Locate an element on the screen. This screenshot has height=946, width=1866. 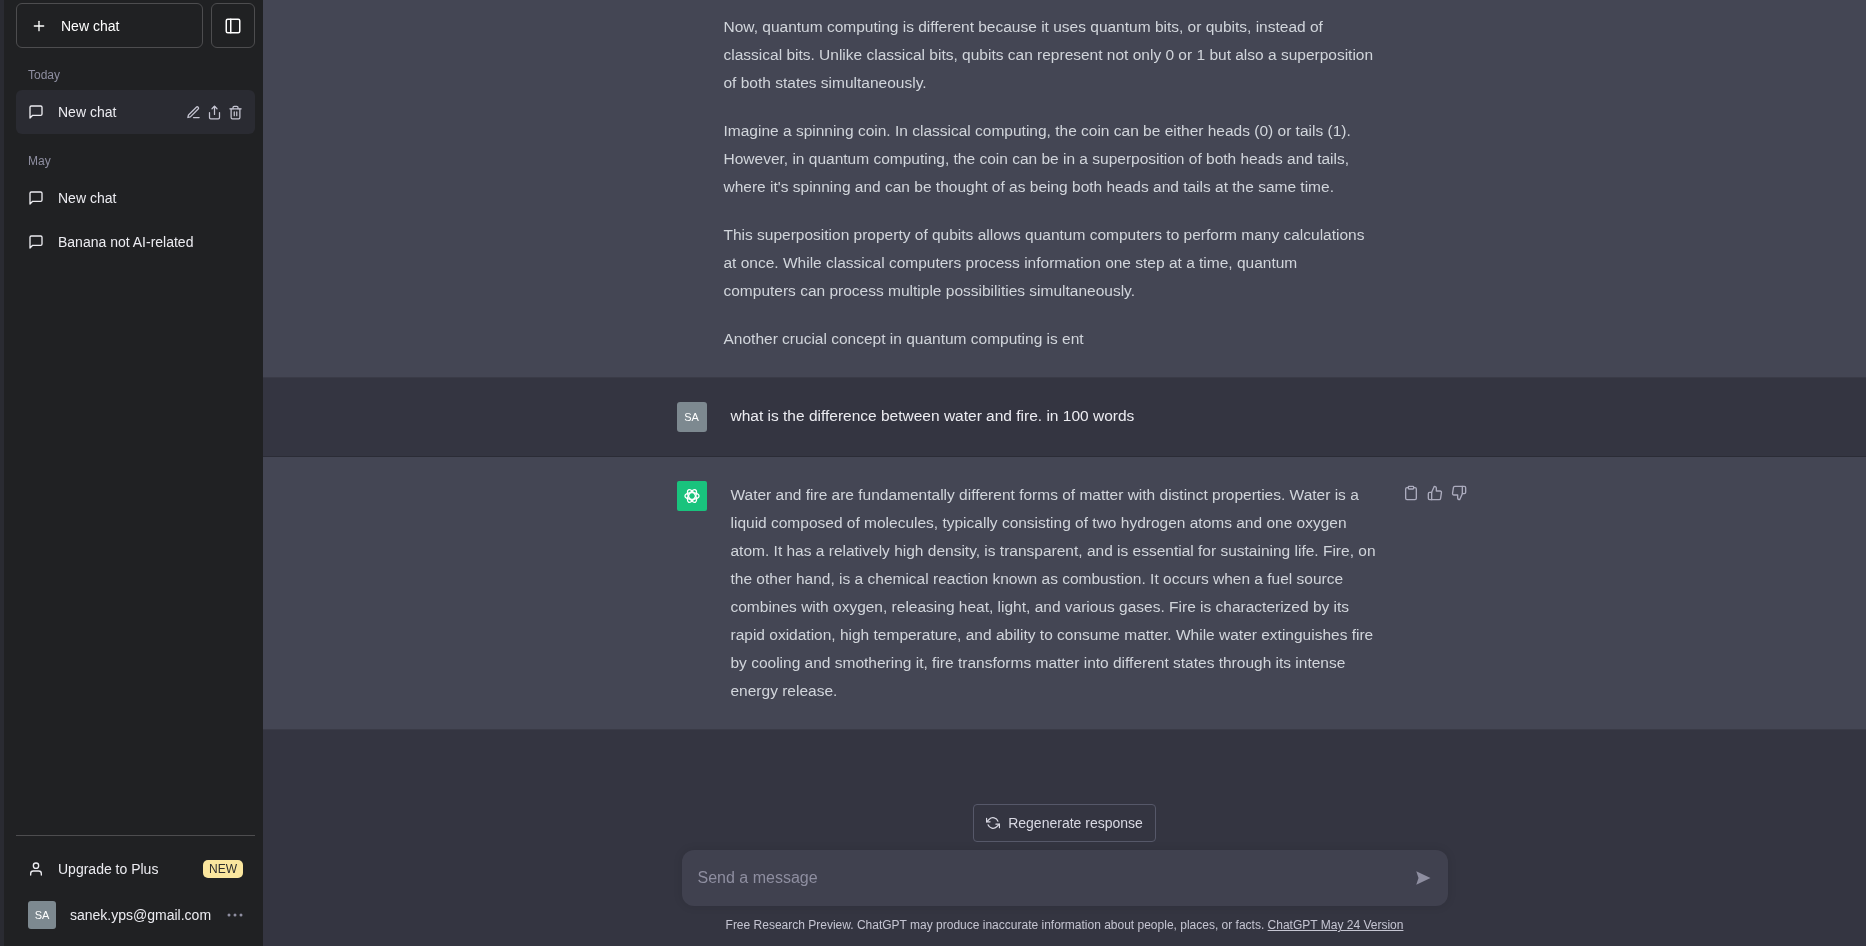
account-avatar: SA is located at coordinates (42, 915).